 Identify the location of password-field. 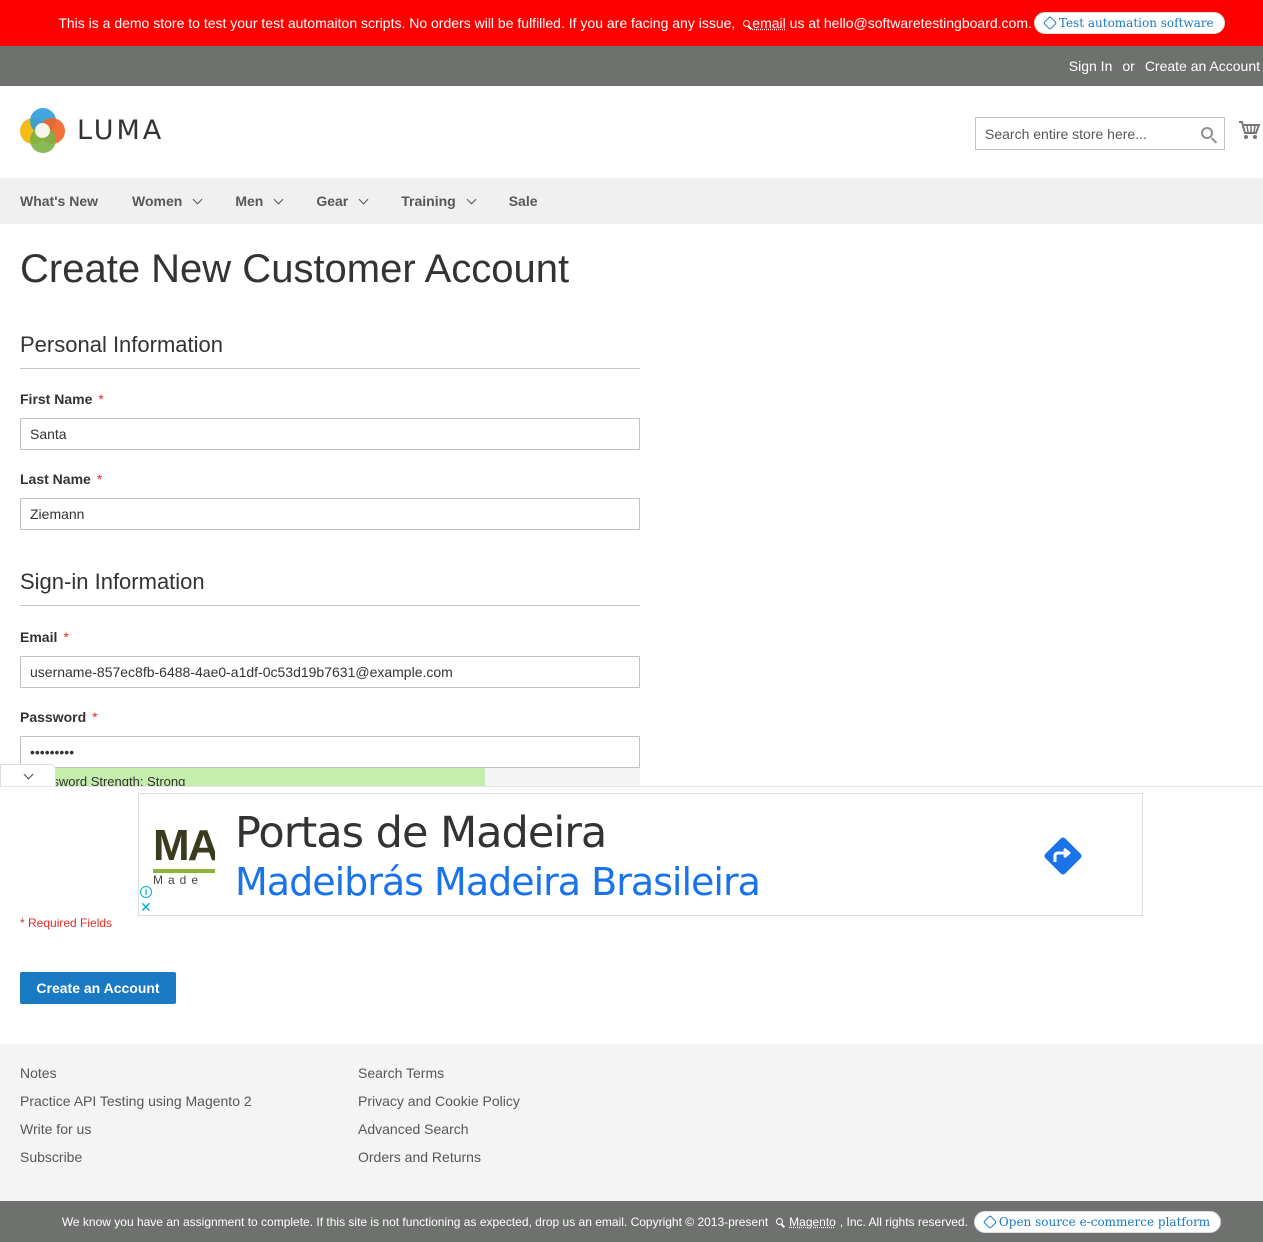
(330, 752).